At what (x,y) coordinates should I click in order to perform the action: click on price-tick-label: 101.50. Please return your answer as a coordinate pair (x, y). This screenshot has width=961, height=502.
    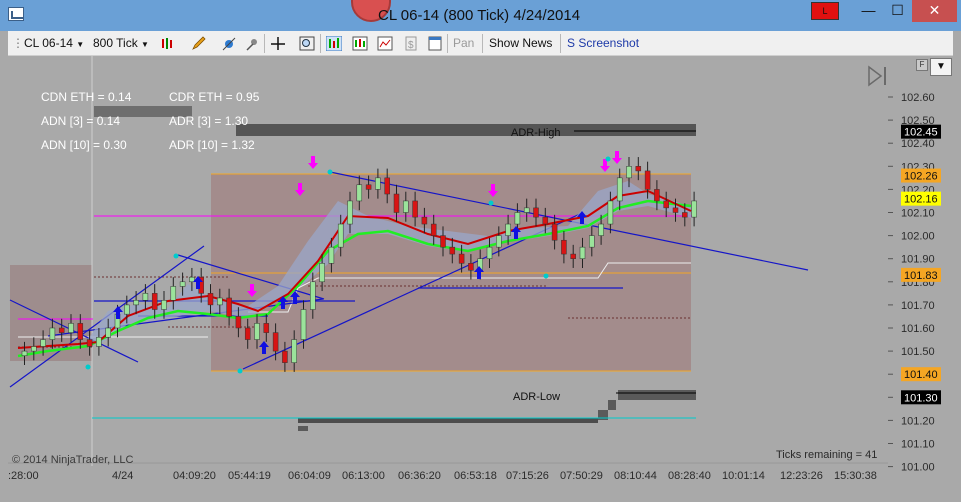
    Looking at the image, I should click on (918, 352).